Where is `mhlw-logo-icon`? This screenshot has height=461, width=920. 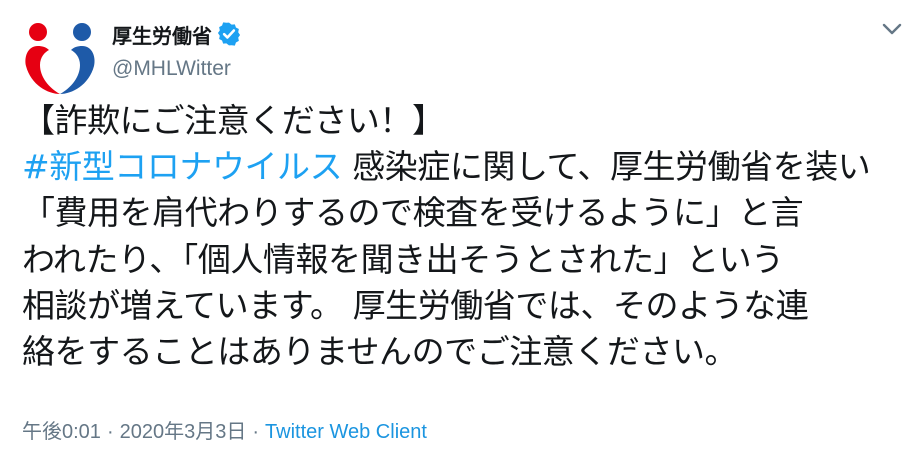
mhlw-logo-icon is located at coordinates (60, 58).